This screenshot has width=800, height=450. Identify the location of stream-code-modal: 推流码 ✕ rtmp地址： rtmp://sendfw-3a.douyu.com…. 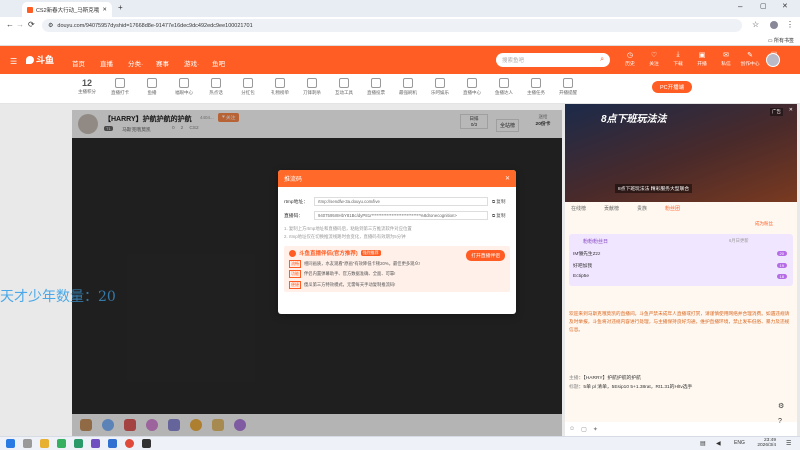
(397, 242).